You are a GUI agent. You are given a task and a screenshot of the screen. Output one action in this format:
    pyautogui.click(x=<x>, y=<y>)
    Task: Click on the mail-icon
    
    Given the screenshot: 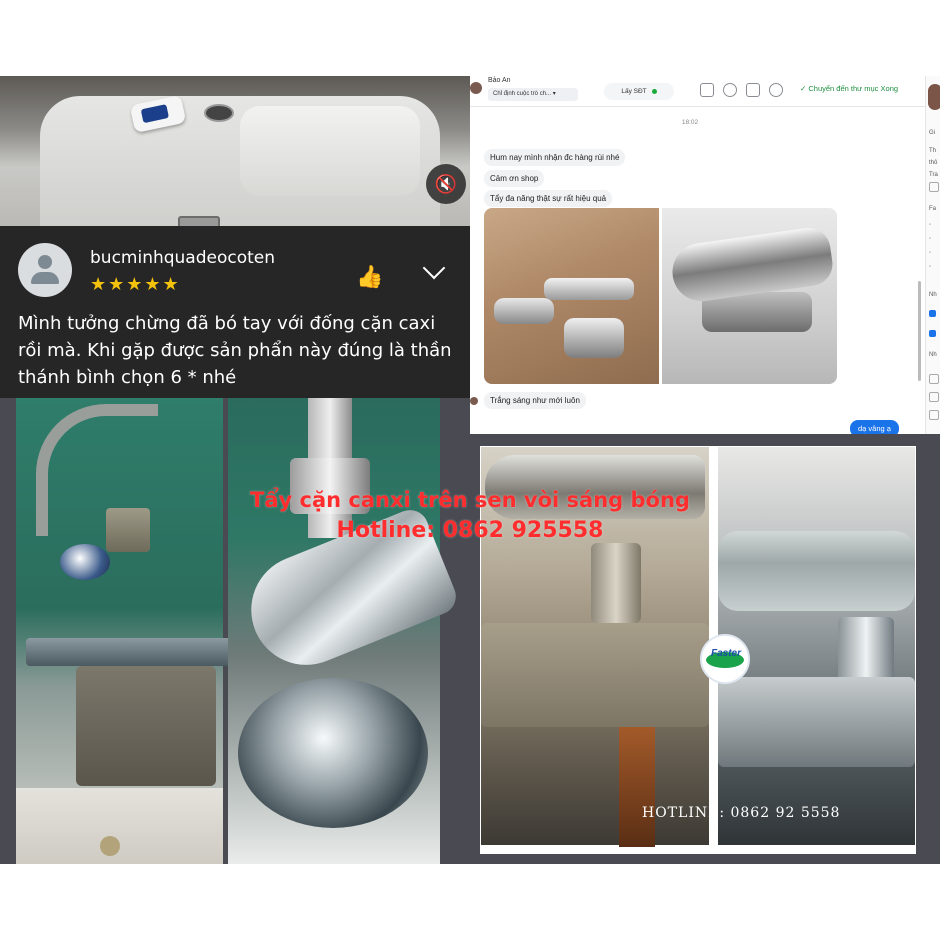 What is the action you would take?
    pyautogui.click(x=753, y=90)
    